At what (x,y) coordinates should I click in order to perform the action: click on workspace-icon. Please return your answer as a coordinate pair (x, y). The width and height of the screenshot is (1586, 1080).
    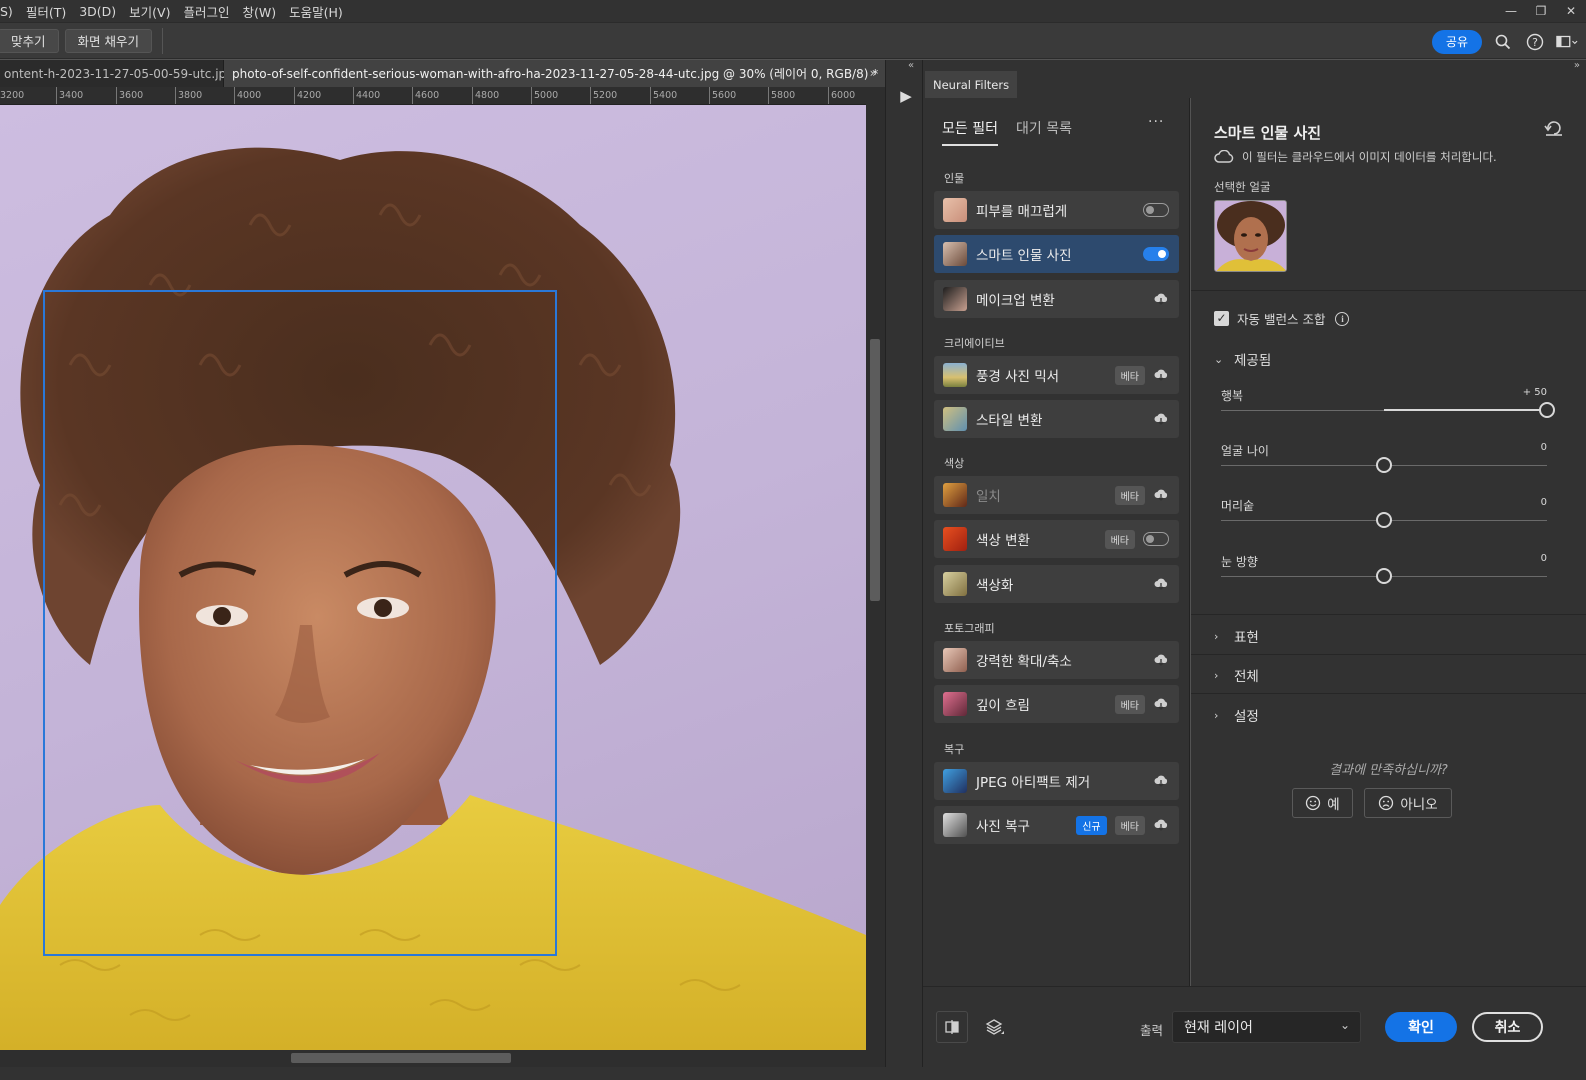
    Looking at the image, I should click on (1567, 42).